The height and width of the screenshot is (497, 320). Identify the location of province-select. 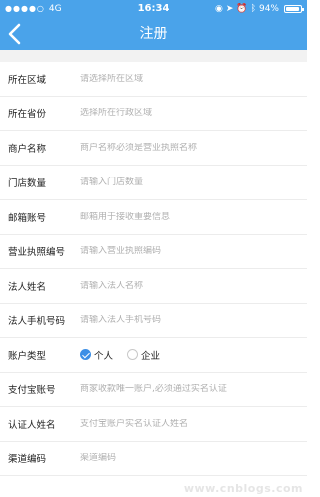
(190, 113).